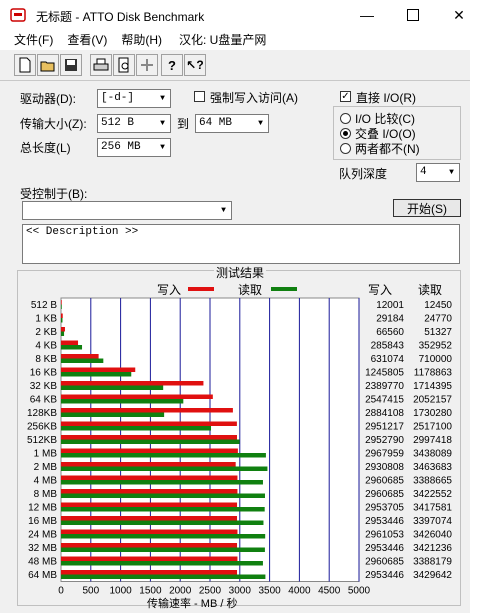 The image size is (482, 613). I want to click on read-value: 1730280, so click(432, 413).